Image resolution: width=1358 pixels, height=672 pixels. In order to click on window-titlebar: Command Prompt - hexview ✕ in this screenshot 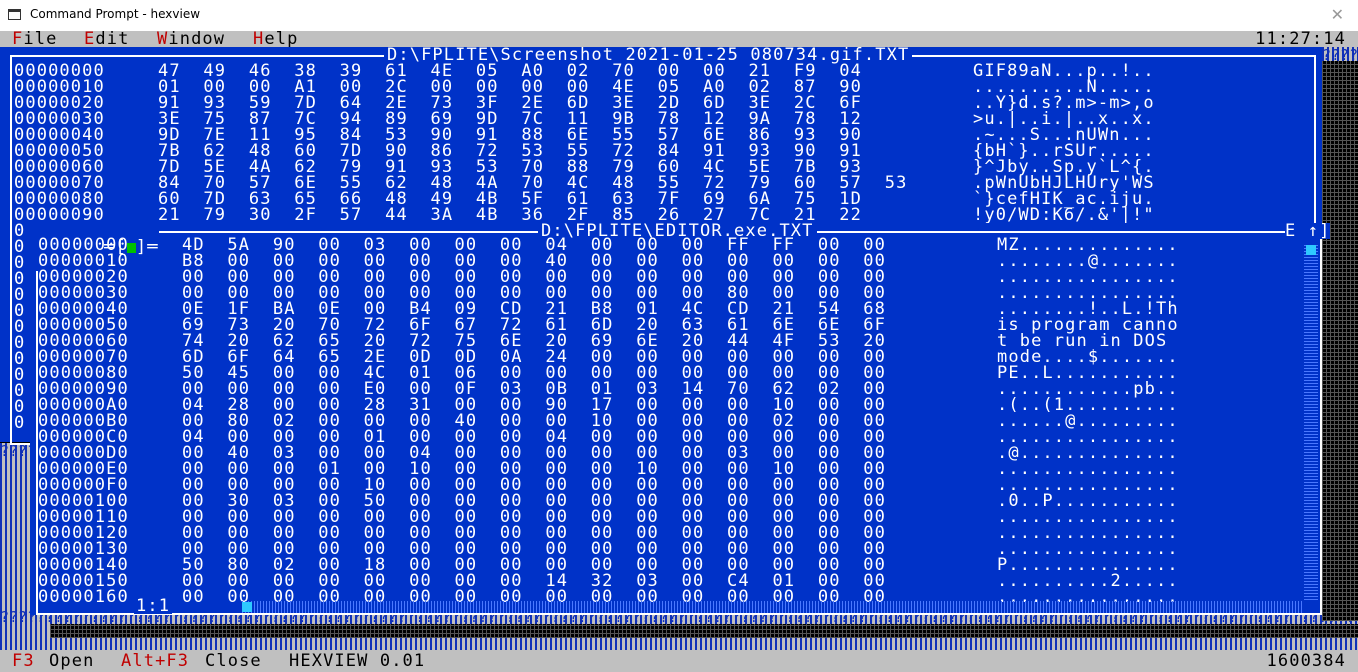, I will do `click(679, 15)`.